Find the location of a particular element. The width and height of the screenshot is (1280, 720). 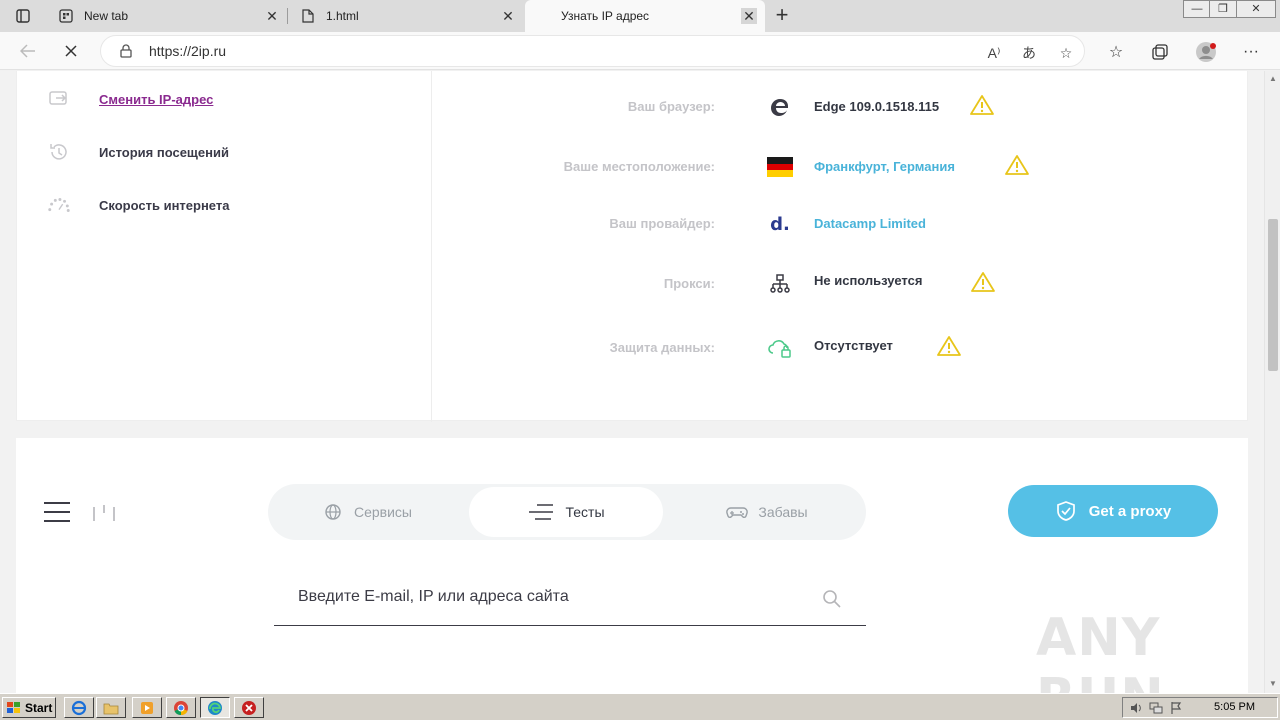

location-link: Франкфурт, Германия is located at coordinates (884, 166).